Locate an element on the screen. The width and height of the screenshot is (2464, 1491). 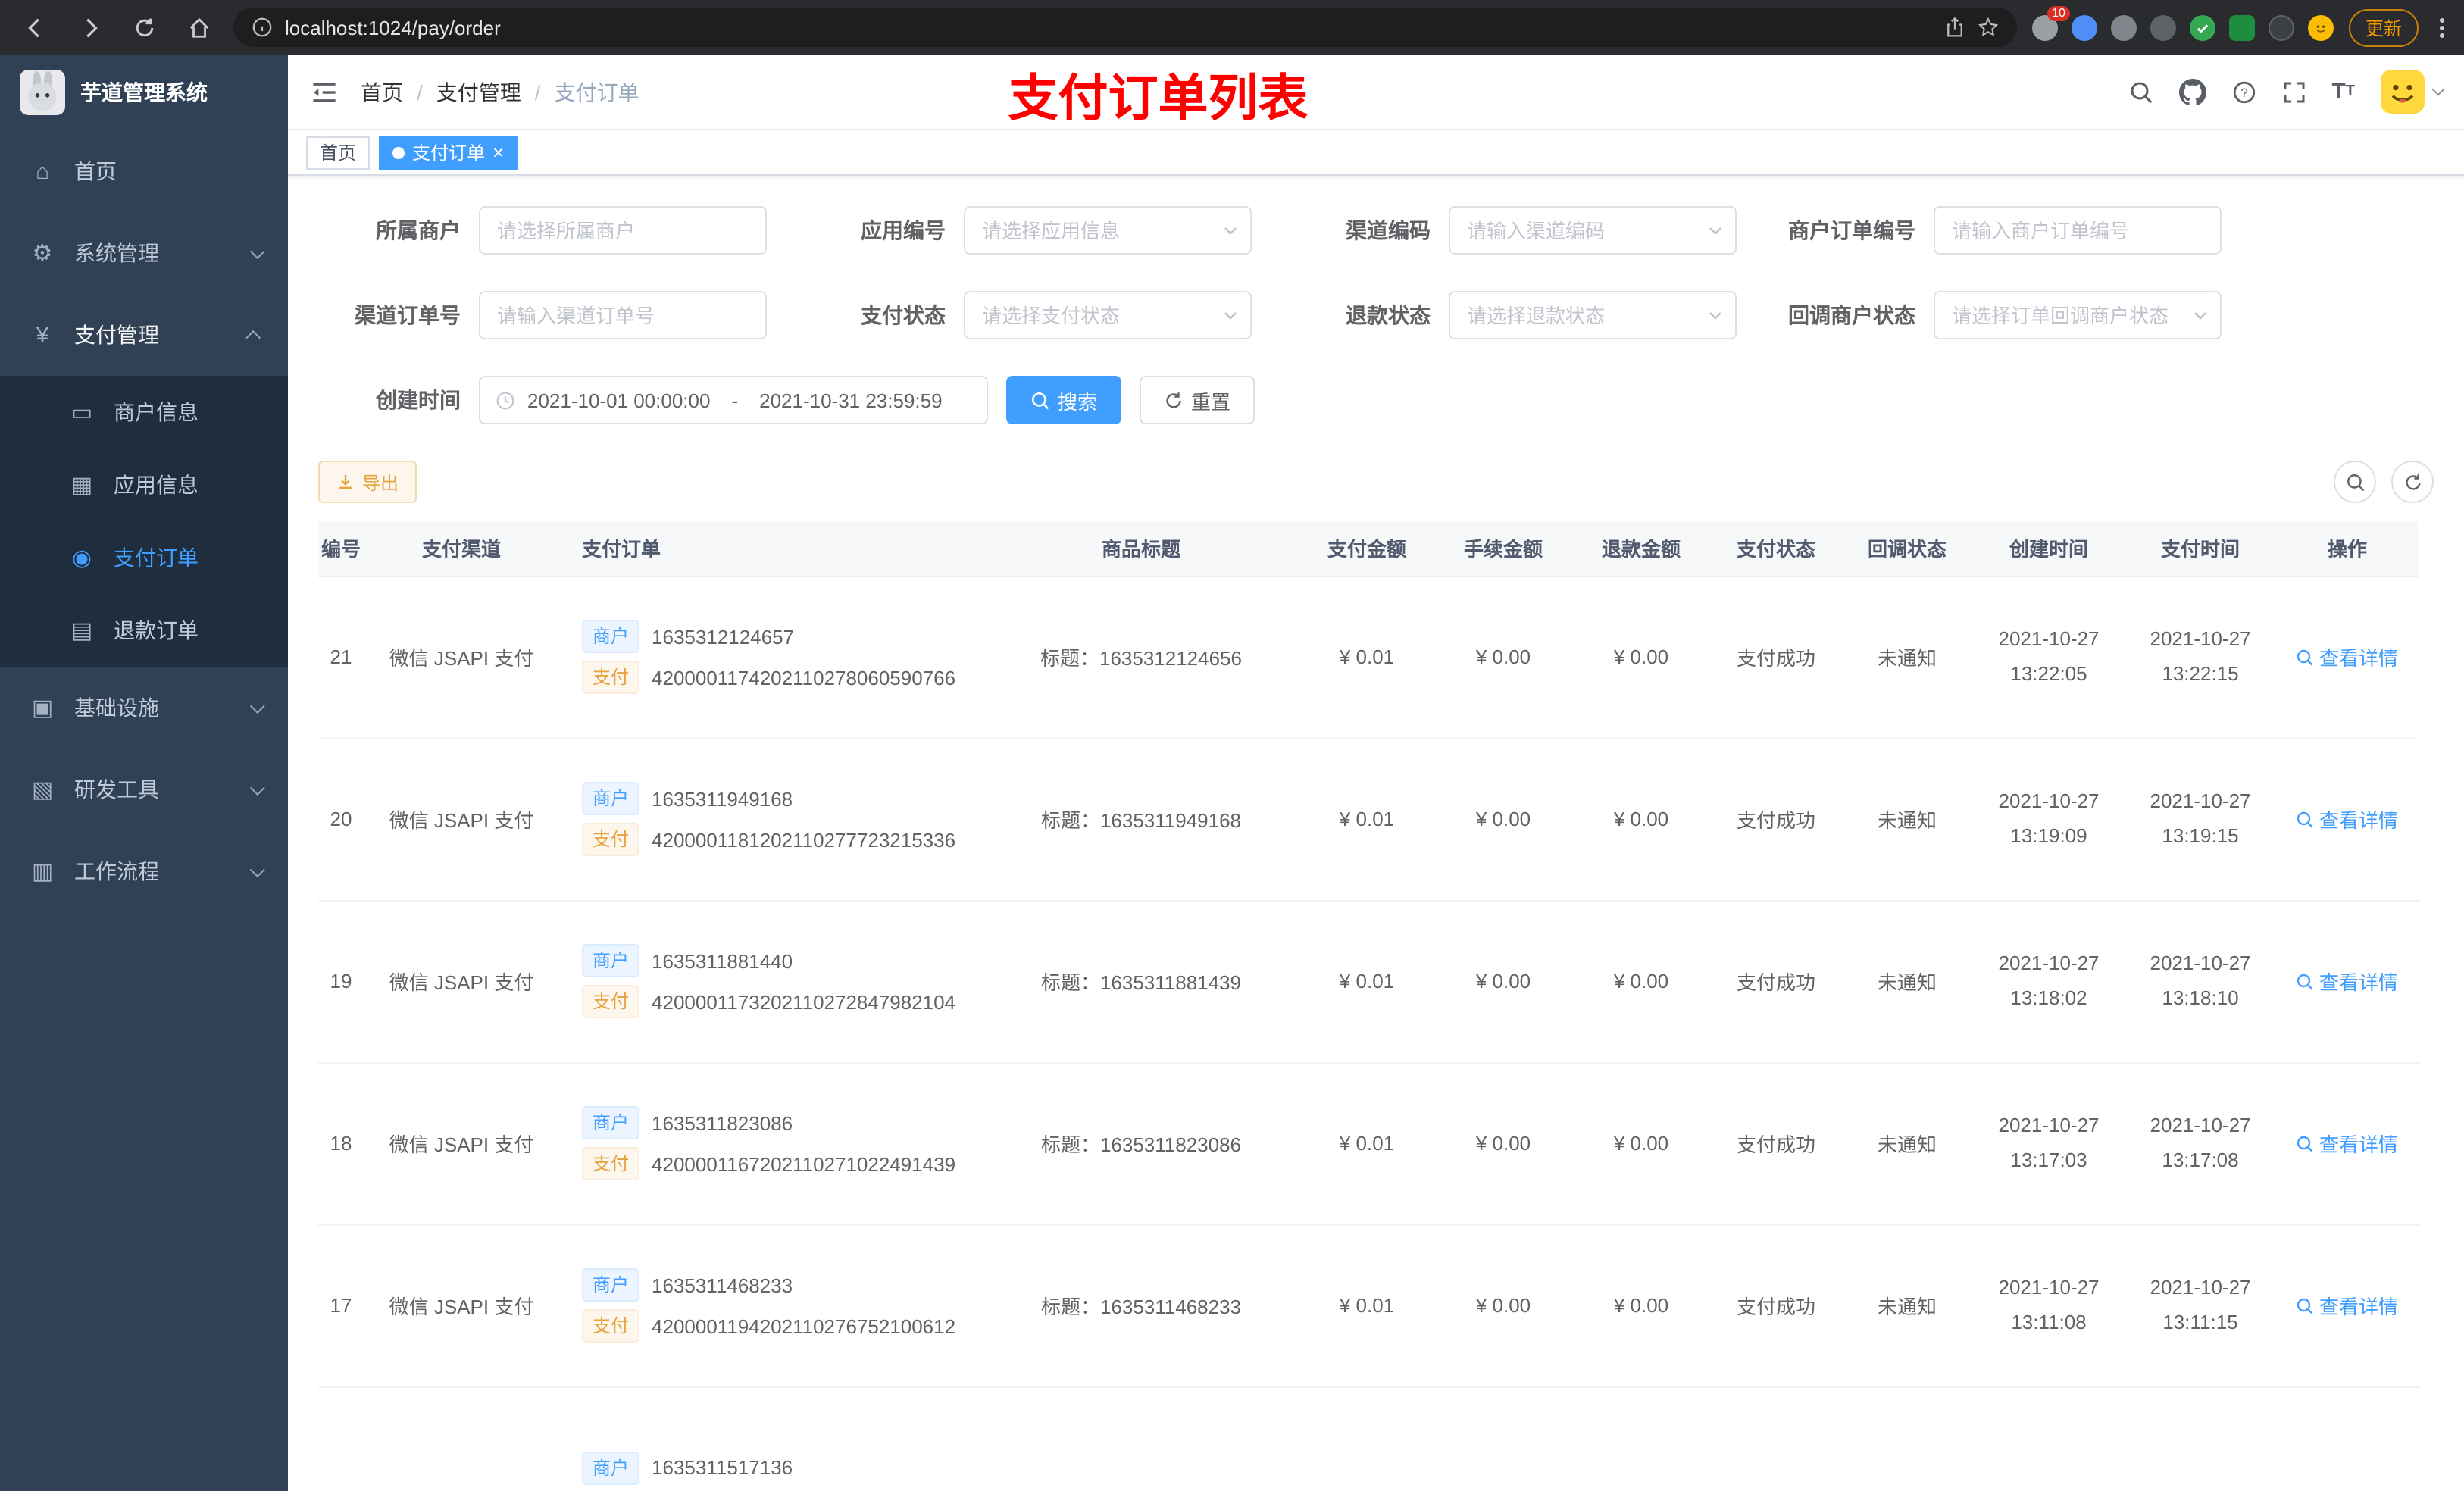
table-mini-tools is located at coordinates (2384, 482).